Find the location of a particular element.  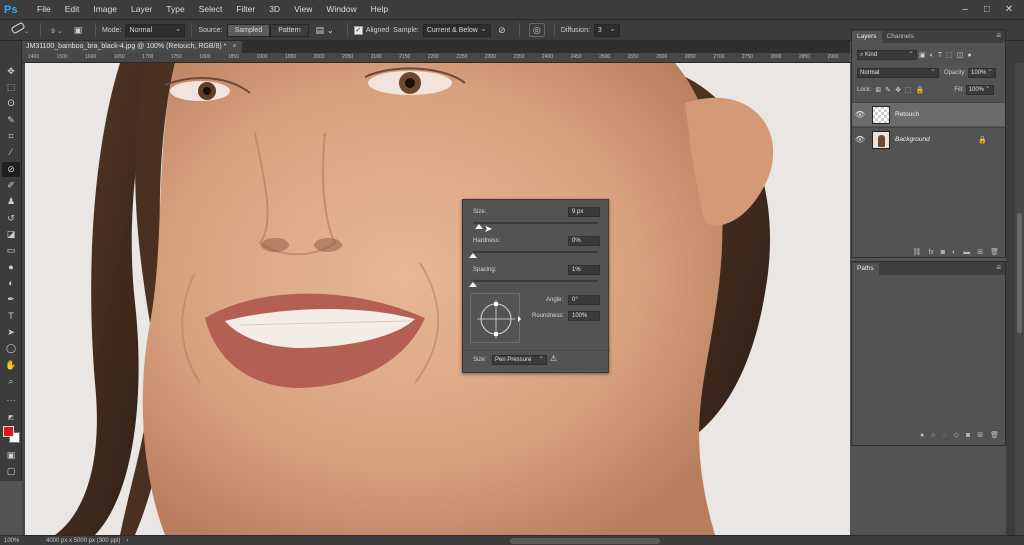

filter-toggle-icon: ● is located at coordinates (969, 55).